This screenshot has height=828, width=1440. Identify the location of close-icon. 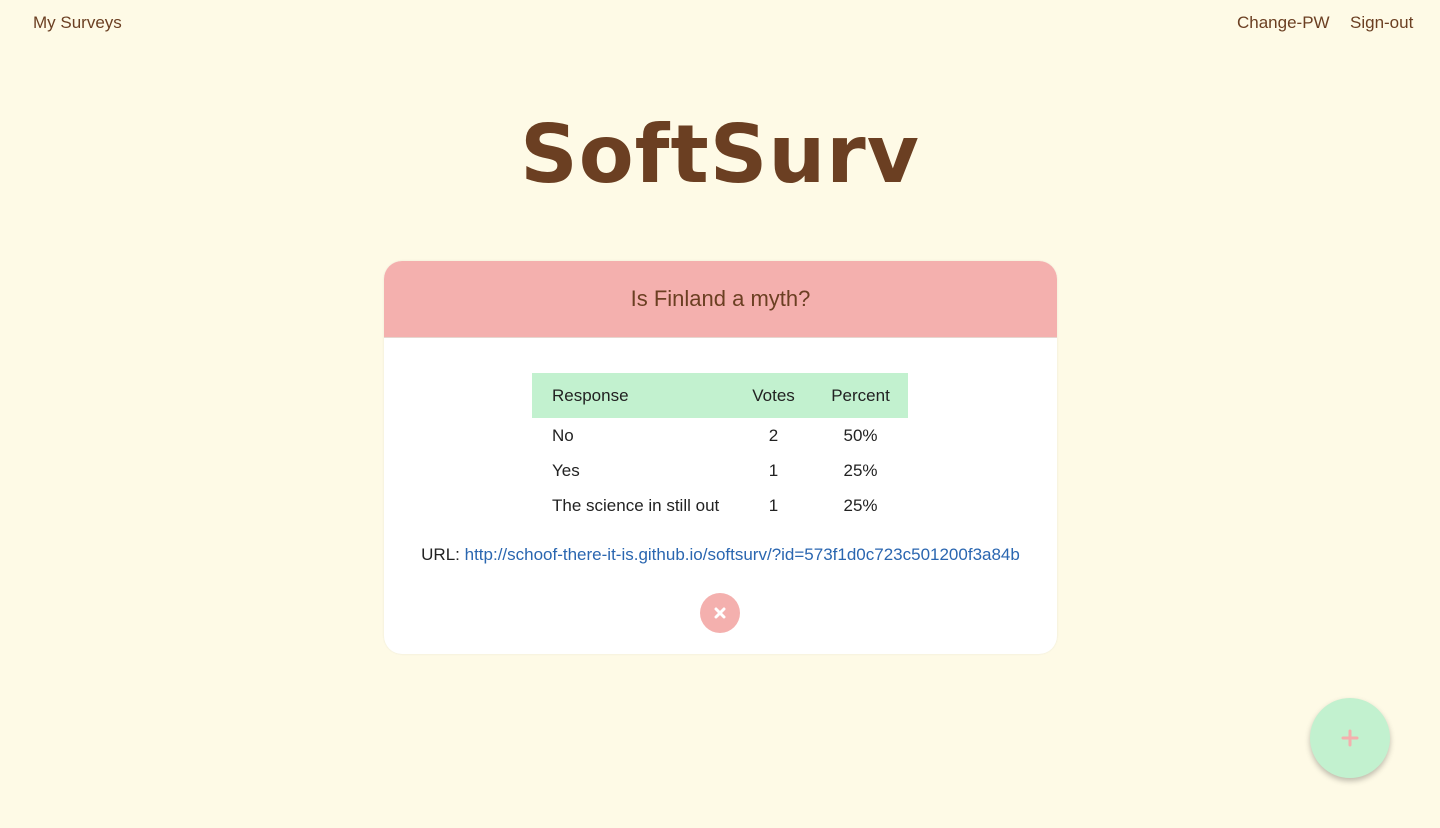
(720, 613).